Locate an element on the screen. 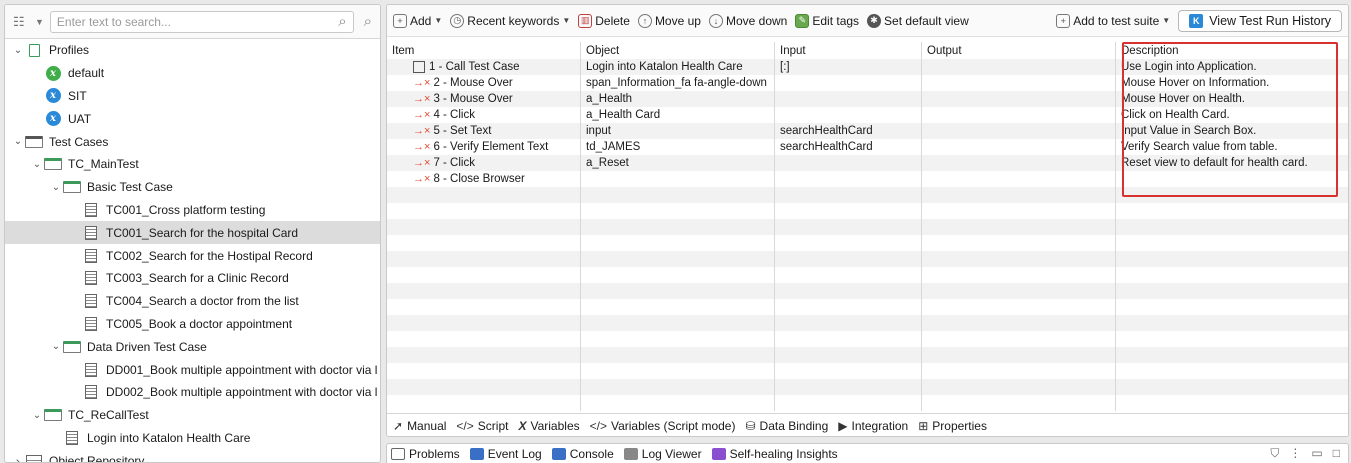 The image size is (1351, 463). tree-item: TC002_Search for the Hostipal Record is located at coordinates (192, 255).